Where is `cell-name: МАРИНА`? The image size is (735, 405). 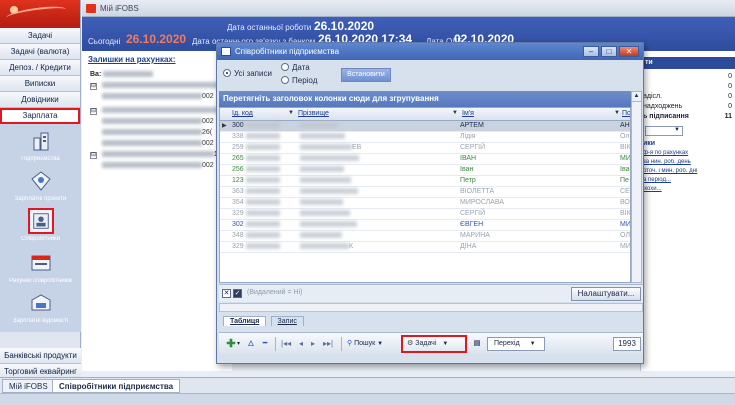 cell-name: МАРИНА is located at coordinates (475, 235).